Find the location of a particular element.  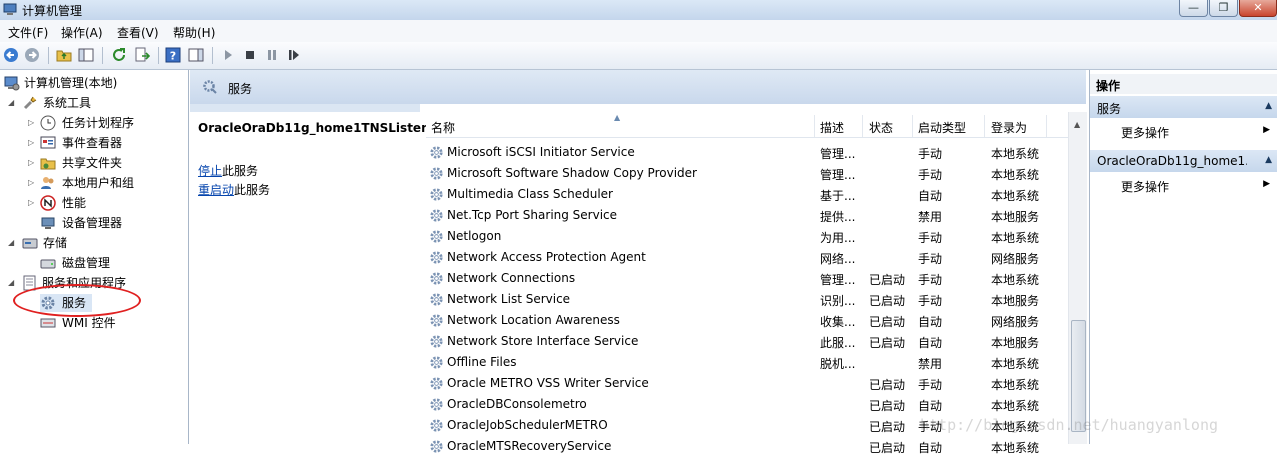

refresh-icon is located at coordinates (119, 55).